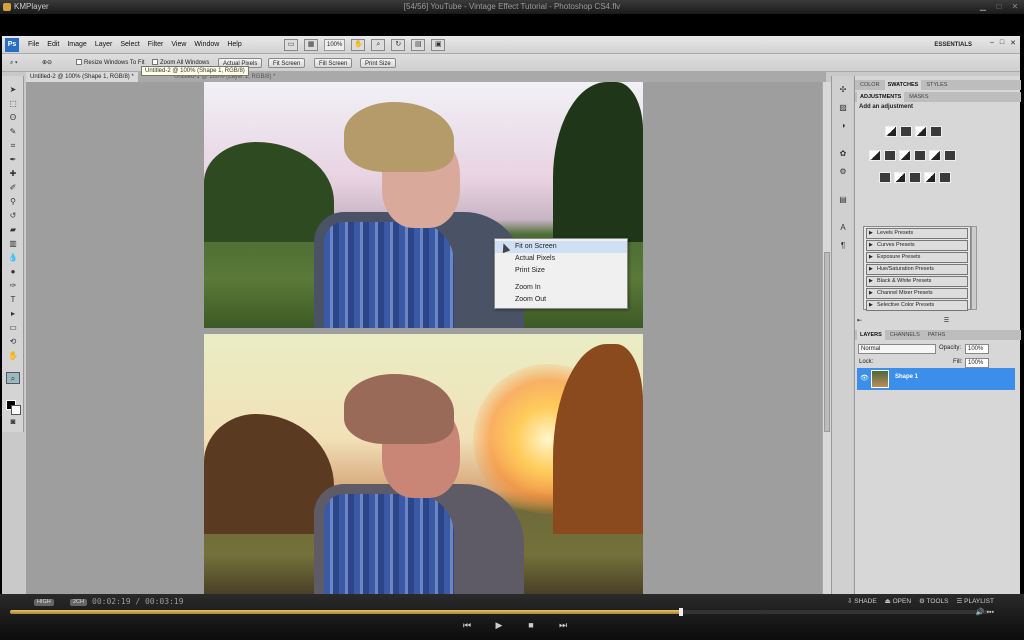 The height and width of the screenshot is (640, 1024). What do you see at coordinates (13, 258) in the screenshot?
I see `blur-tool-icon: 💧` at bounding box center [13, 258].